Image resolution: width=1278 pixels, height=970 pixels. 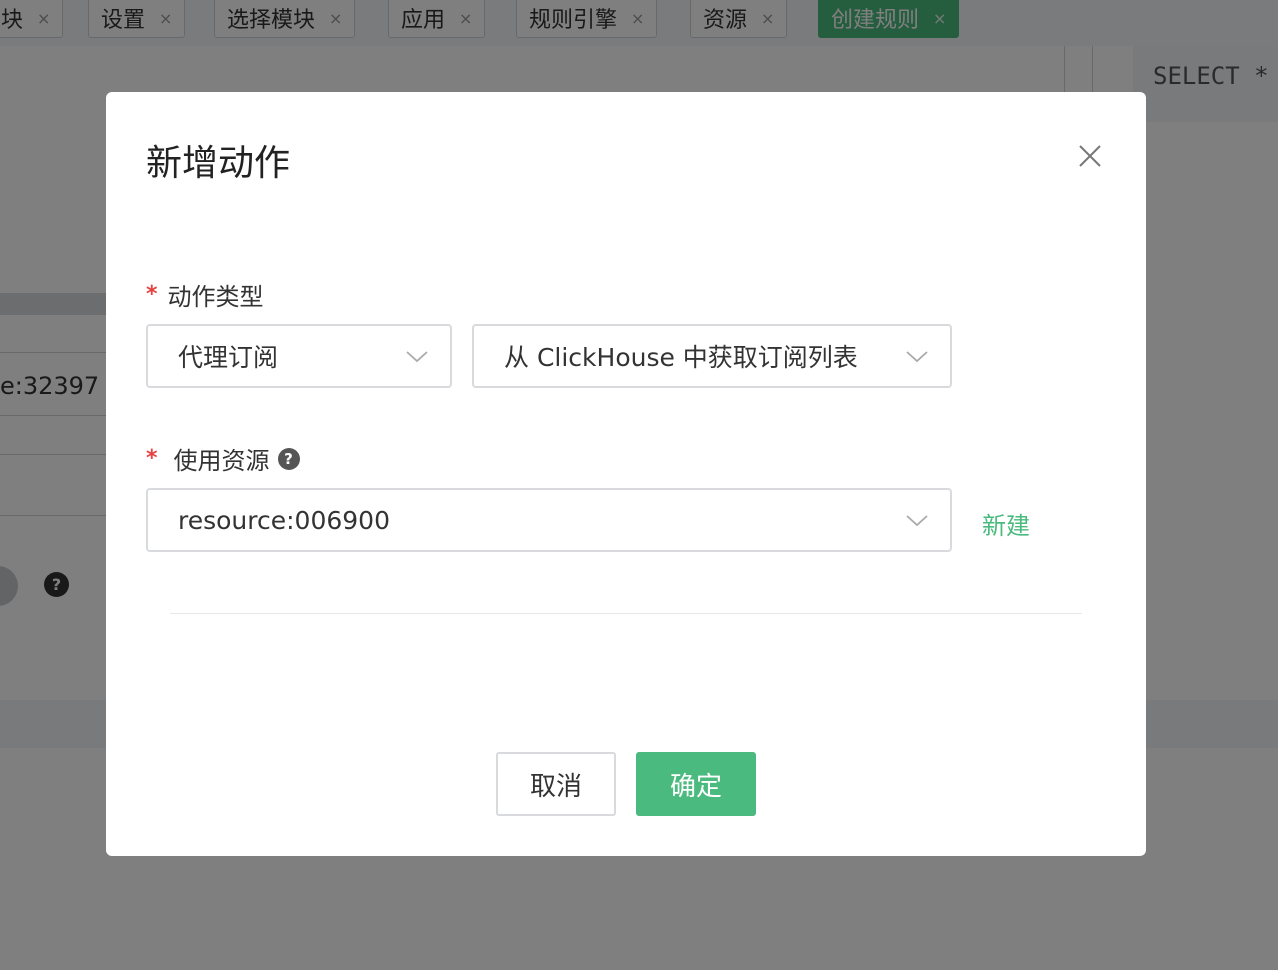 I want to click on dialog-title: 新增动作, so click(x=218, y=163).